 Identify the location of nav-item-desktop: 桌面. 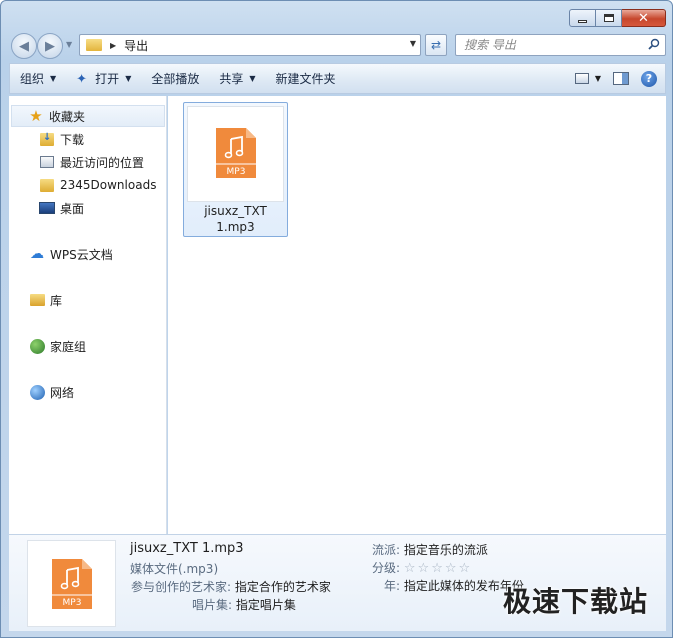
(61, 208).